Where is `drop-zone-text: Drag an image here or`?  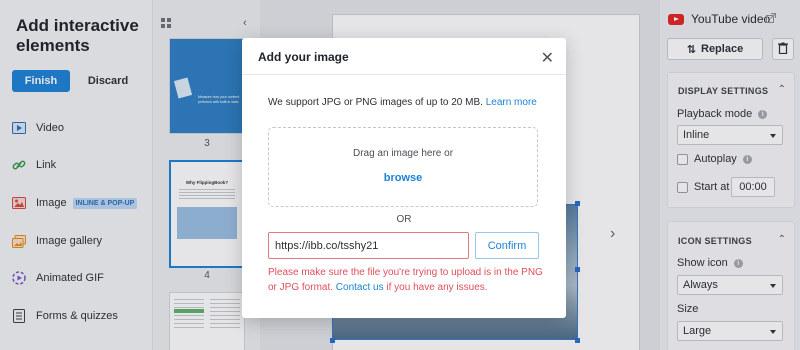 drop-zone-text: Drag an image here or is located at coordinates (403, 153).